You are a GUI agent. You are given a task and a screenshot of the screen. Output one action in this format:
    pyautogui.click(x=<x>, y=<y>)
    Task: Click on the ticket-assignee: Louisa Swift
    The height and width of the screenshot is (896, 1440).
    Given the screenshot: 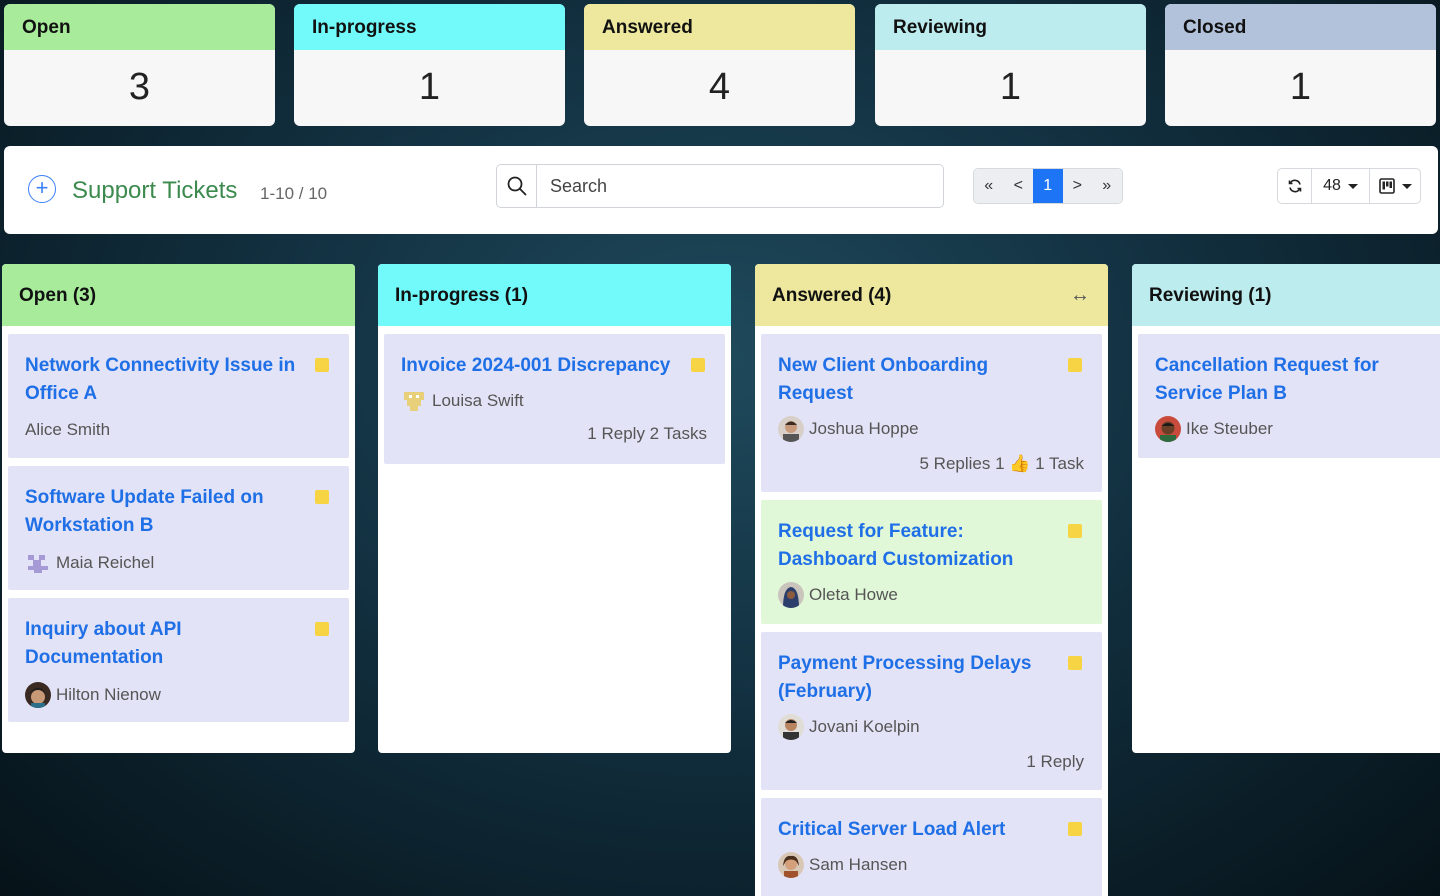 What is the action you would take?
    pyautogui.click(x=462, y=401)
    